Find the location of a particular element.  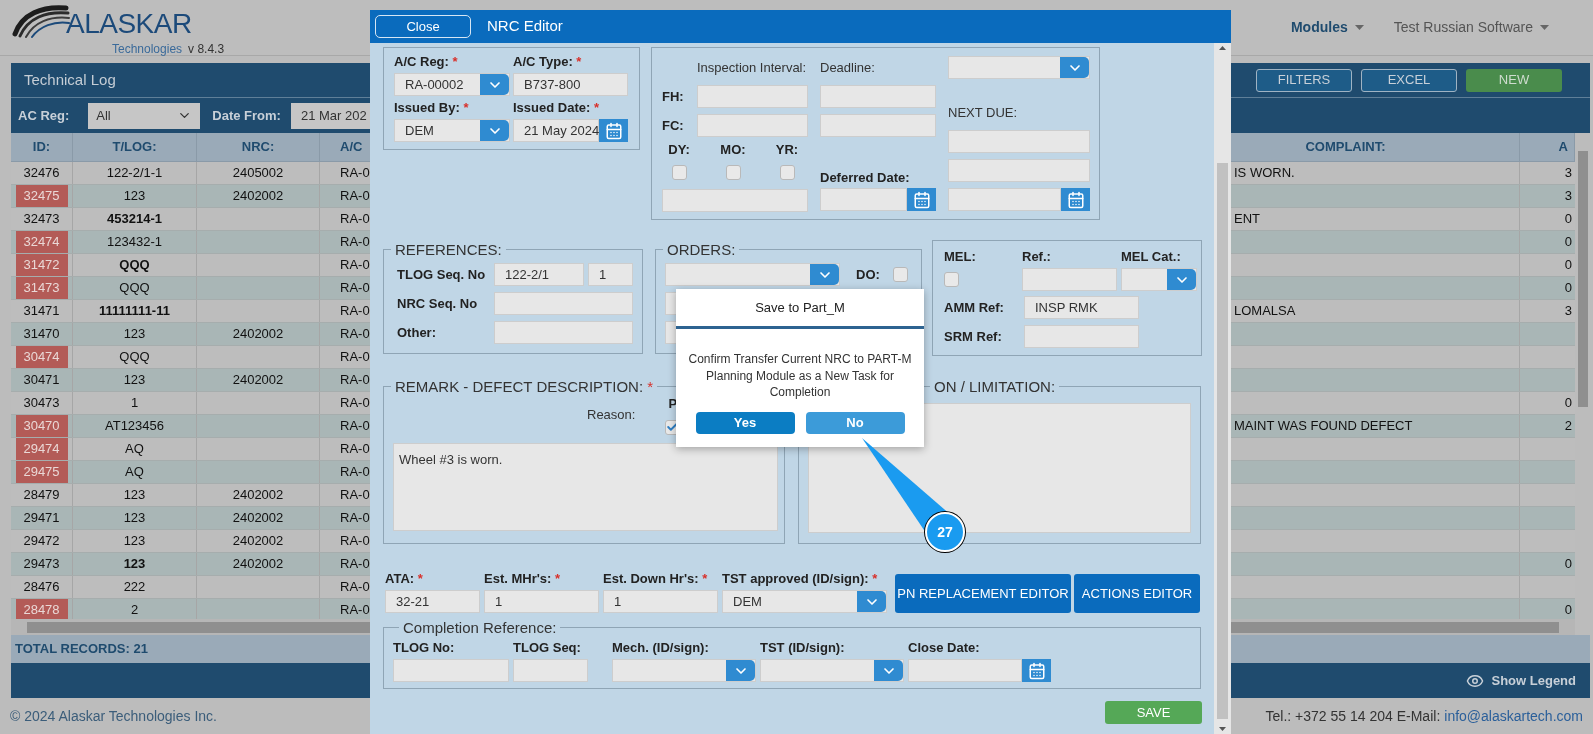

total-records: TOTAL RECORDS: 21 is located at coordinates (81, 649).